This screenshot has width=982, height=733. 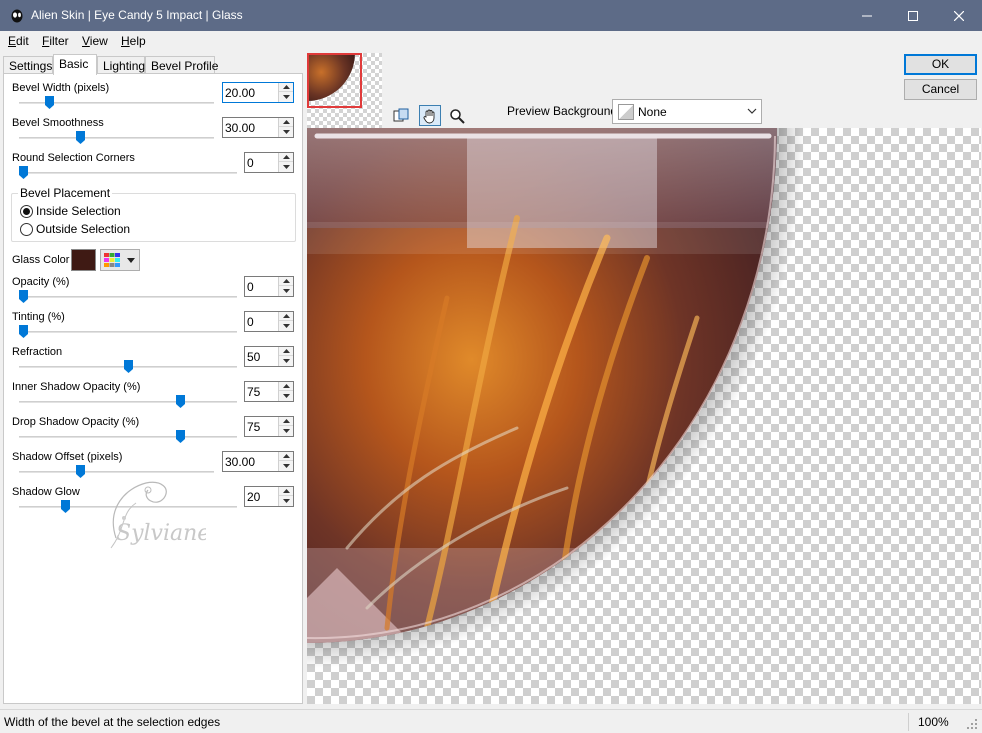 What do you see at coordinates (83, 260) in the screenshot?
I see `glass-color-swatch` at bounding box center [83, 260].